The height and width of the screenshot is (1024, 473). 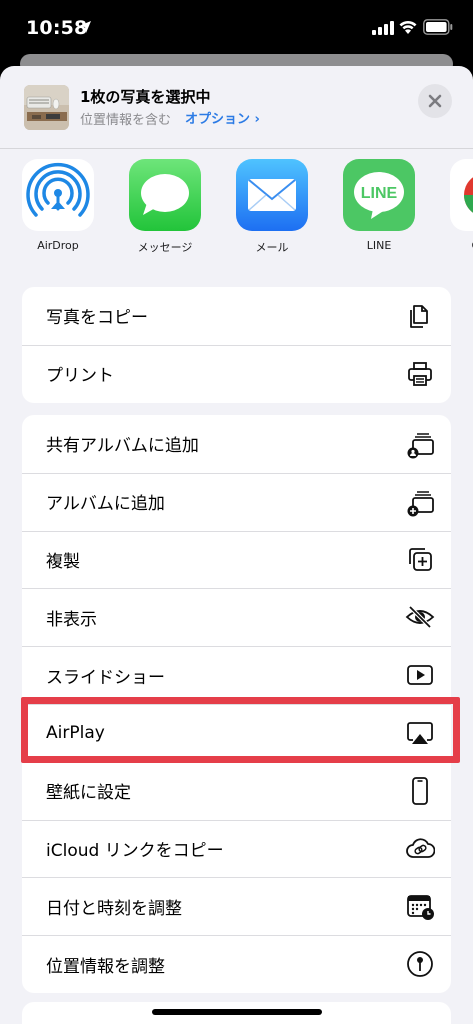 I want to click on action-label: 非表示, so click(x=71, y=619).